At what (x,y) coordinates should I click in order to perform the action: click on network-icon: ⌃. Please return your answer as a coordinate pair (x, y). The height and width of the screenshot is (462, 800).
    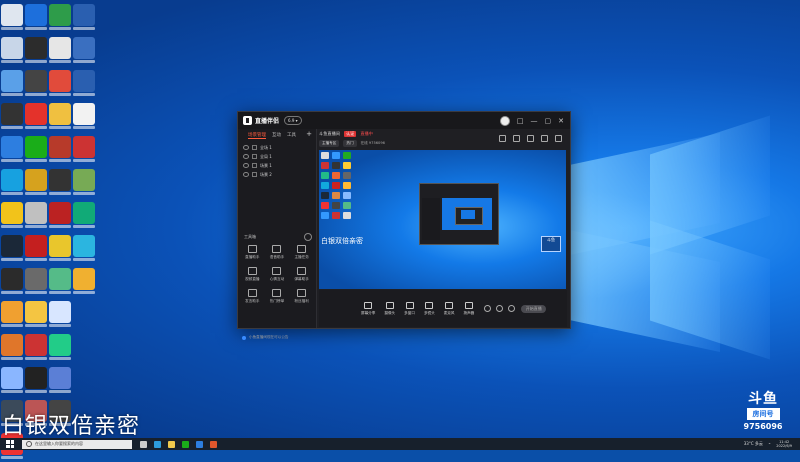
    Looking at the image, I should click on (769, 444).